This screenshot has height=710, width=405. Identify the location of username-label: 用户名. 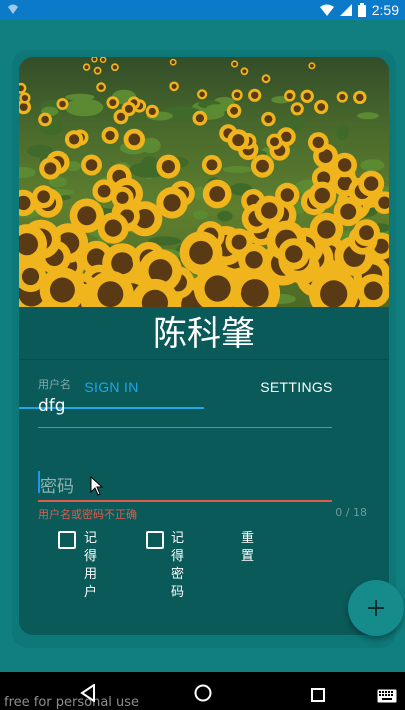
(54, 384).